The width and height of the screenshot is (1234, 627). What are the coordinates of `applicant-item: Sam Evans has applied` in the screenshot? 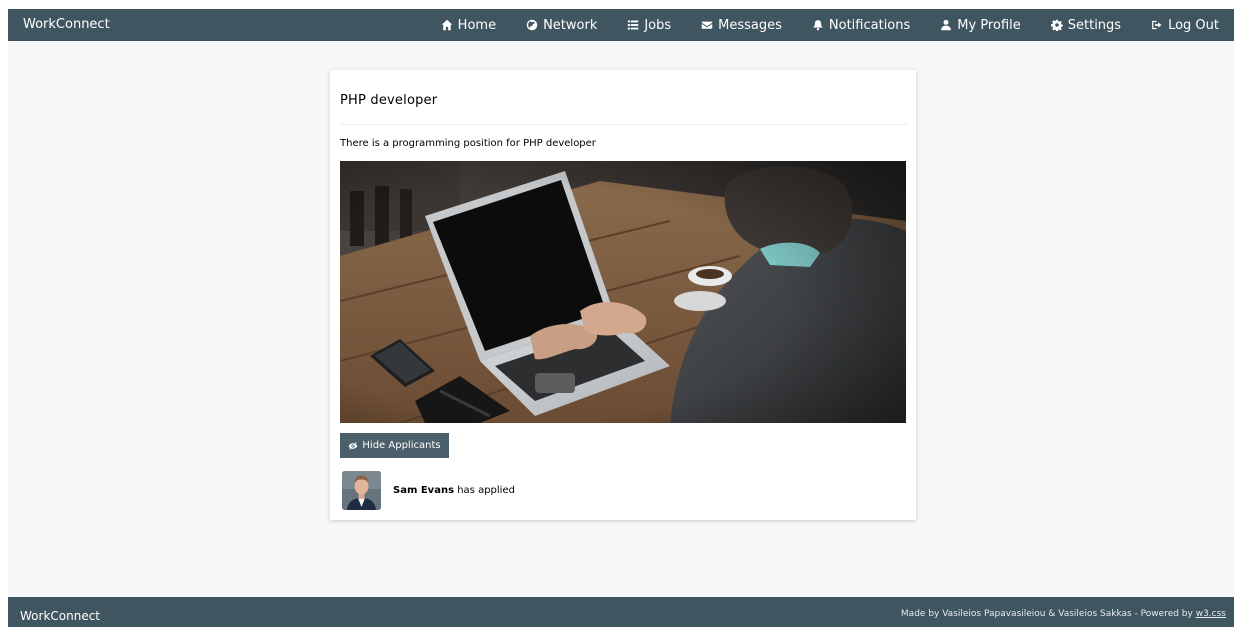 It's located at (428, 490).